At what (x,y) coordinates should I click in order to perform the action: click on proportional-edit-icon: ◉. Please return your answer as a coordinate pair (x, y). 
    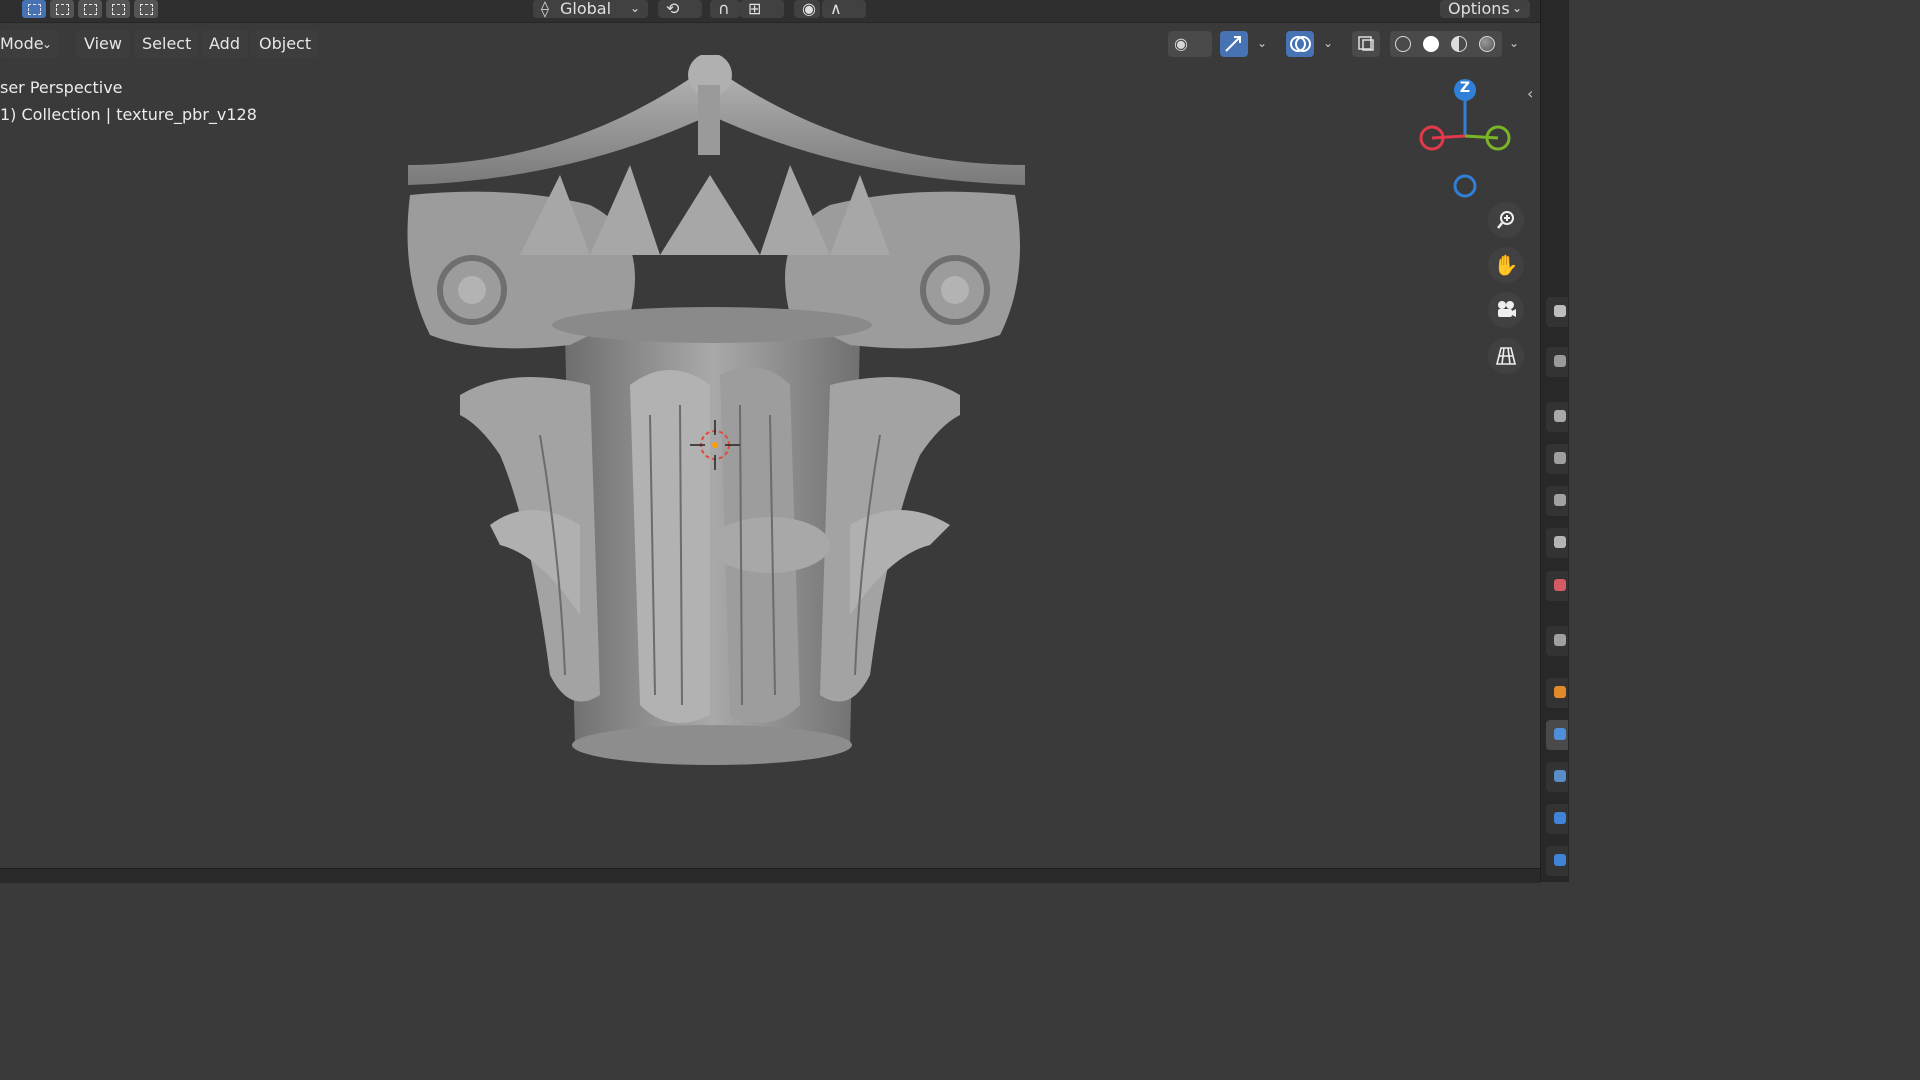
    Looking at the image, I should click on (809, 9).